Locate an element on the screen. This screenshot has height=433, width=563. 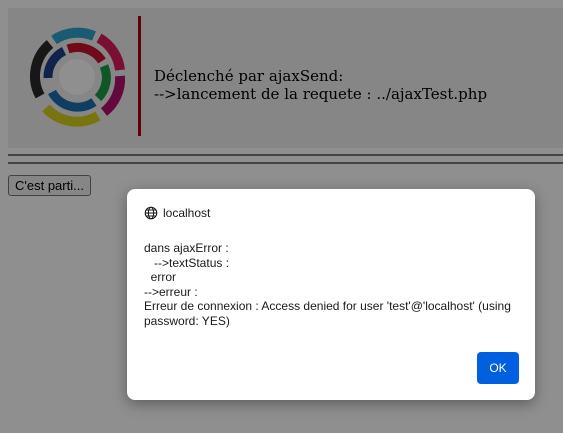
ok-button: OK is located at coordinates (498, 368).